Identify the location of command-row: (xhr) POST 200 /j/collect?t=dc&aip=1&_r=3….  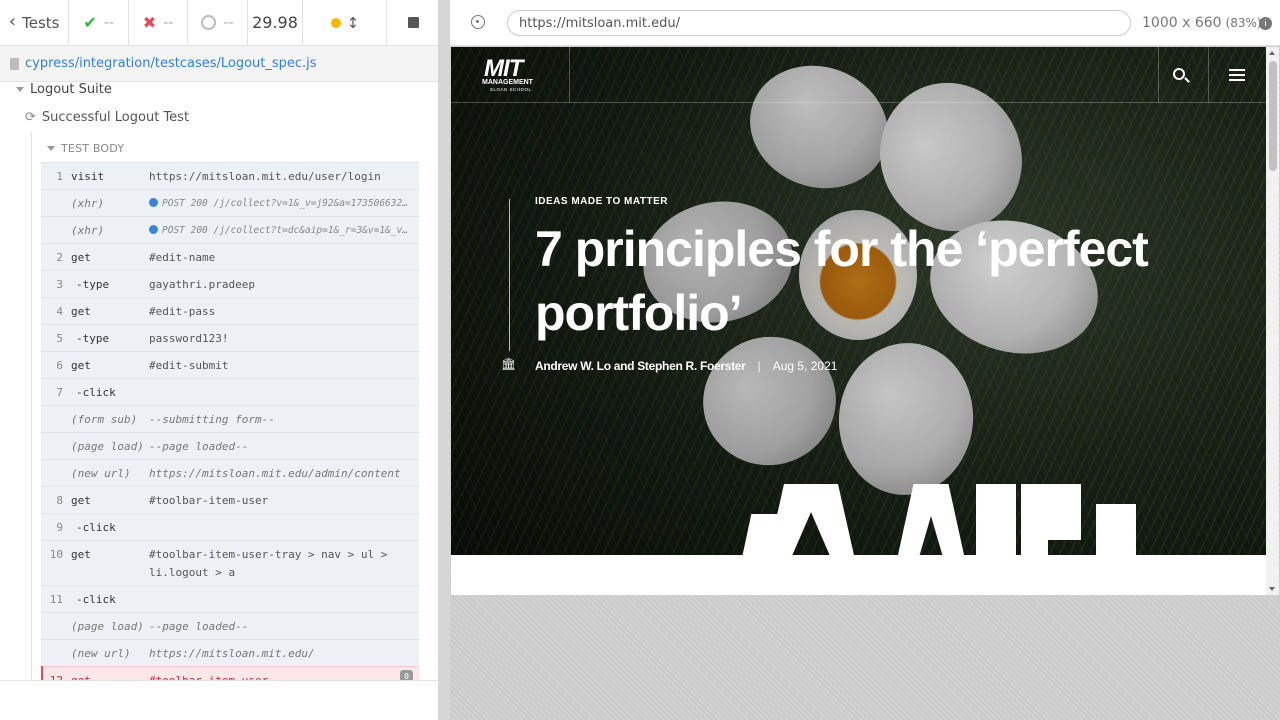
(230, 229).